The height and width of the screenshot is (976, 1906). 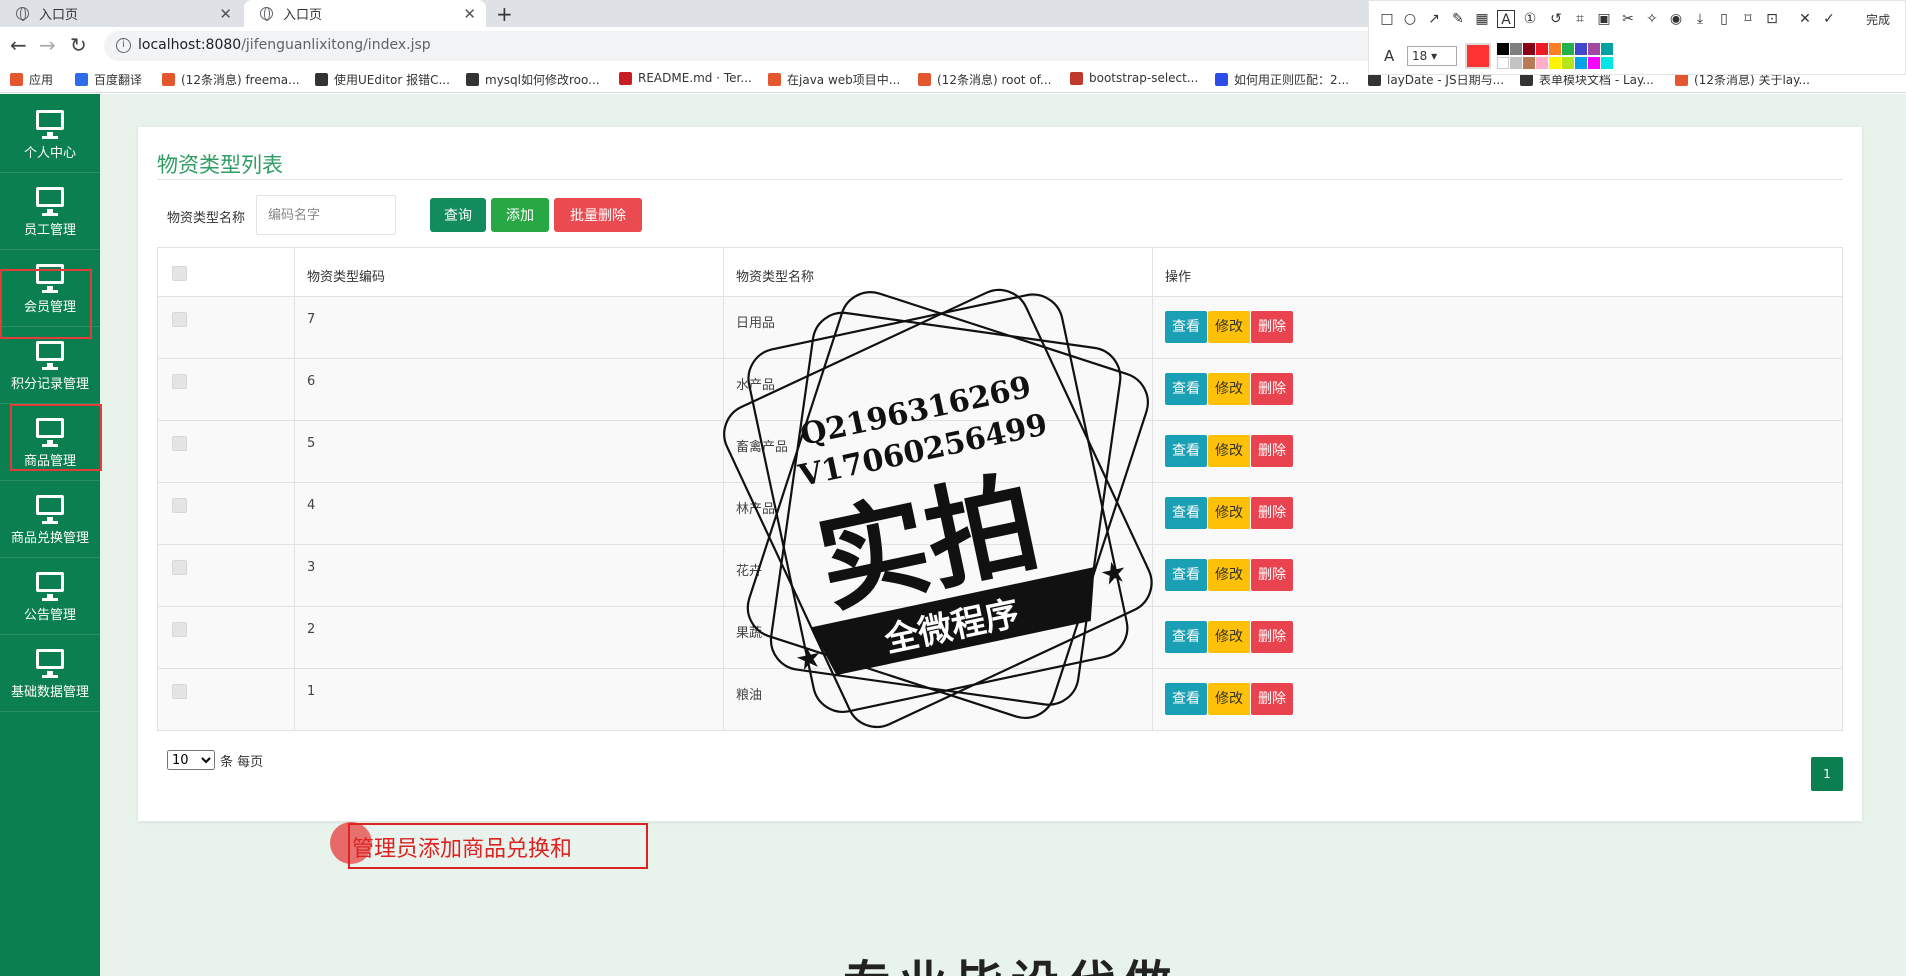 I want to click on text-tool-icon: A, so click(x=1506, y=19).